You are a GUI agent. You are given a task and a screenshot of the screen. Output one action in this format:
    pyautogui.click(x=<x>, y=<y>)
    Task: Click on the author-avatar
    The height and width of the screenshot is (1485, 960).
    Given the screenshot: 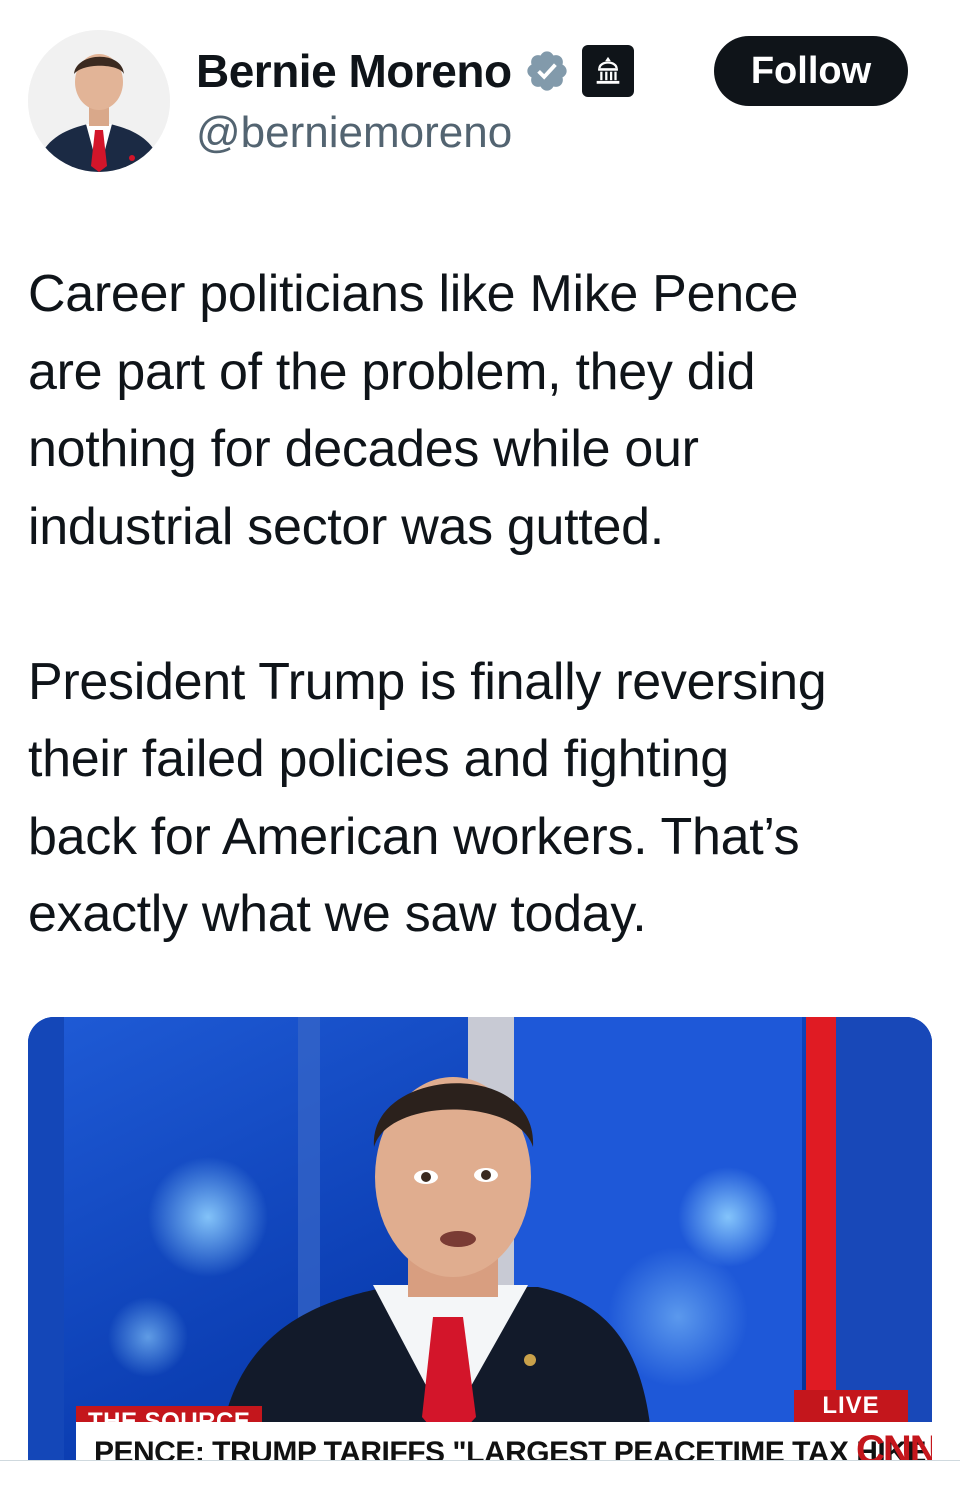 What is the action you would take?
    pyautogui.click(x=99, y=101)
    